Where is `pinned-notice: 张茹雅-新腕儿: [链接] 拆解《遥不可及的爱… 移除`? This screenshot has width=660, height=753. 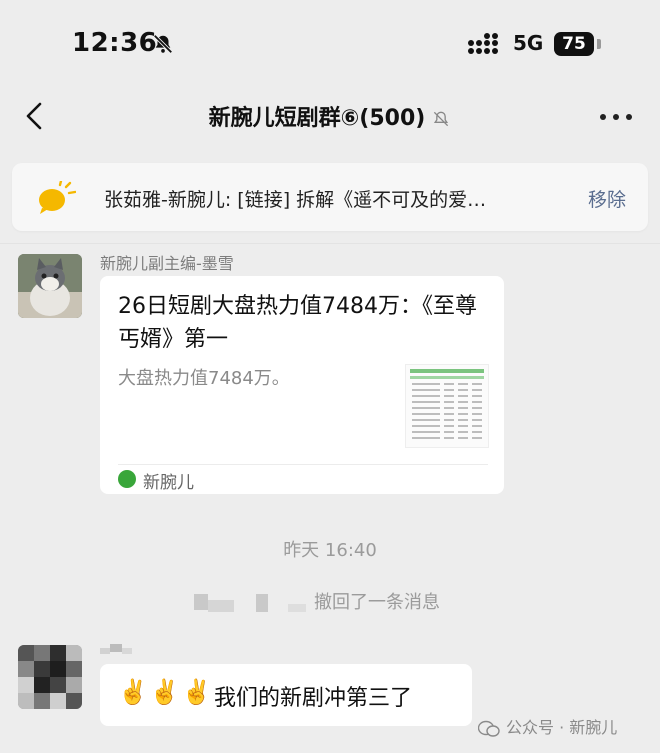
pinned-notice: 张茹雅-新腕儿: [链接] 拆解《遥不可及的爱… 移除 is located at coordinates (330, 197).